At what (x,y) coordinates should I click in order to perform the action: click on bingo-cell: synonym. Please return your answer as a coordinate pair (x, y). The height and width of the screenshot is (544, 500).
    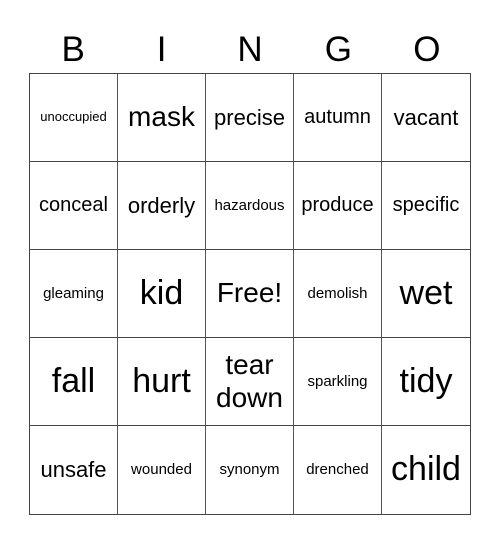
    Looking at the image, I should click on (250, 470).